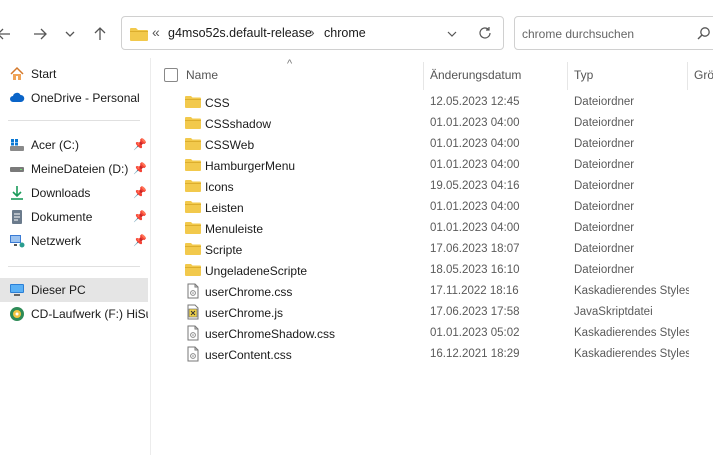 The height and width of the screenshot is (455, 713). I want to click on file-row: CSSWeb 01.01.2023 04:00 Dateiordner, so click(431, 144).